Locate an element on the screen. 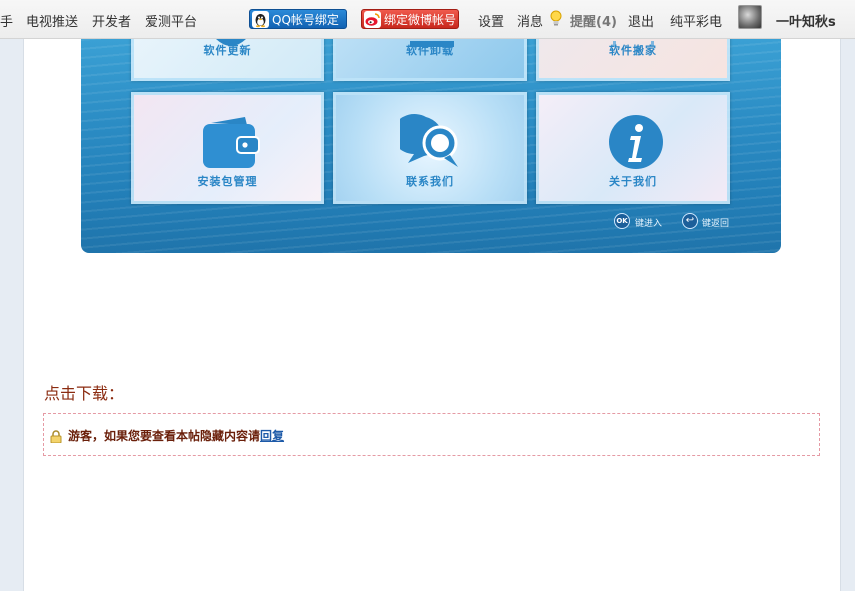  info-icon is located at coordinates (636, 144).